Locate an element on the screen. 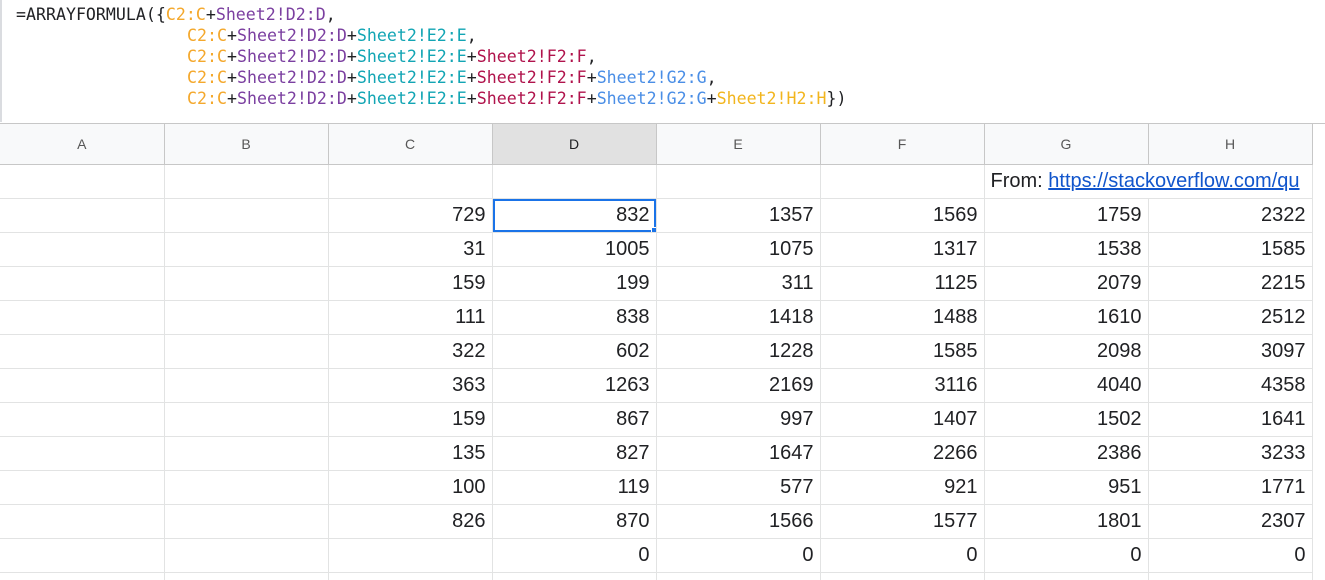  source-link: https://stackoverflow.com/qu is located at coordinates (1173, 181).